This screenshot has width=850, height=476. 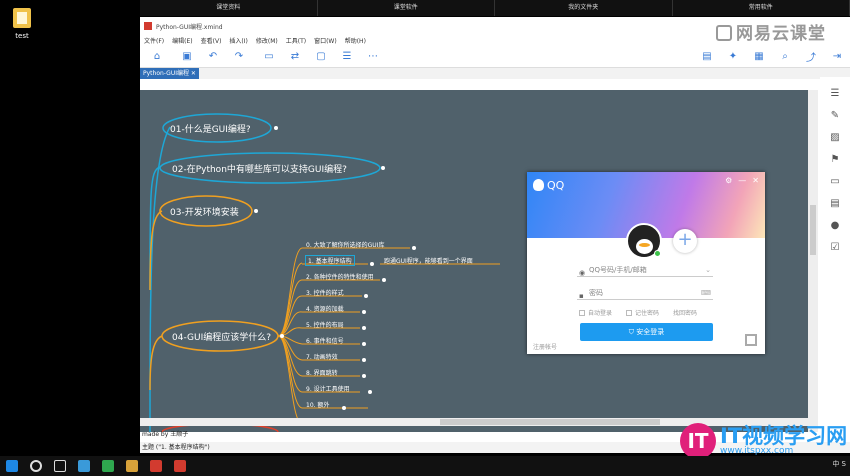 What do you see at coordinates (187, 57) in the screenshot?
I see `save-icon: ▣` at bounding box center [187, 57].